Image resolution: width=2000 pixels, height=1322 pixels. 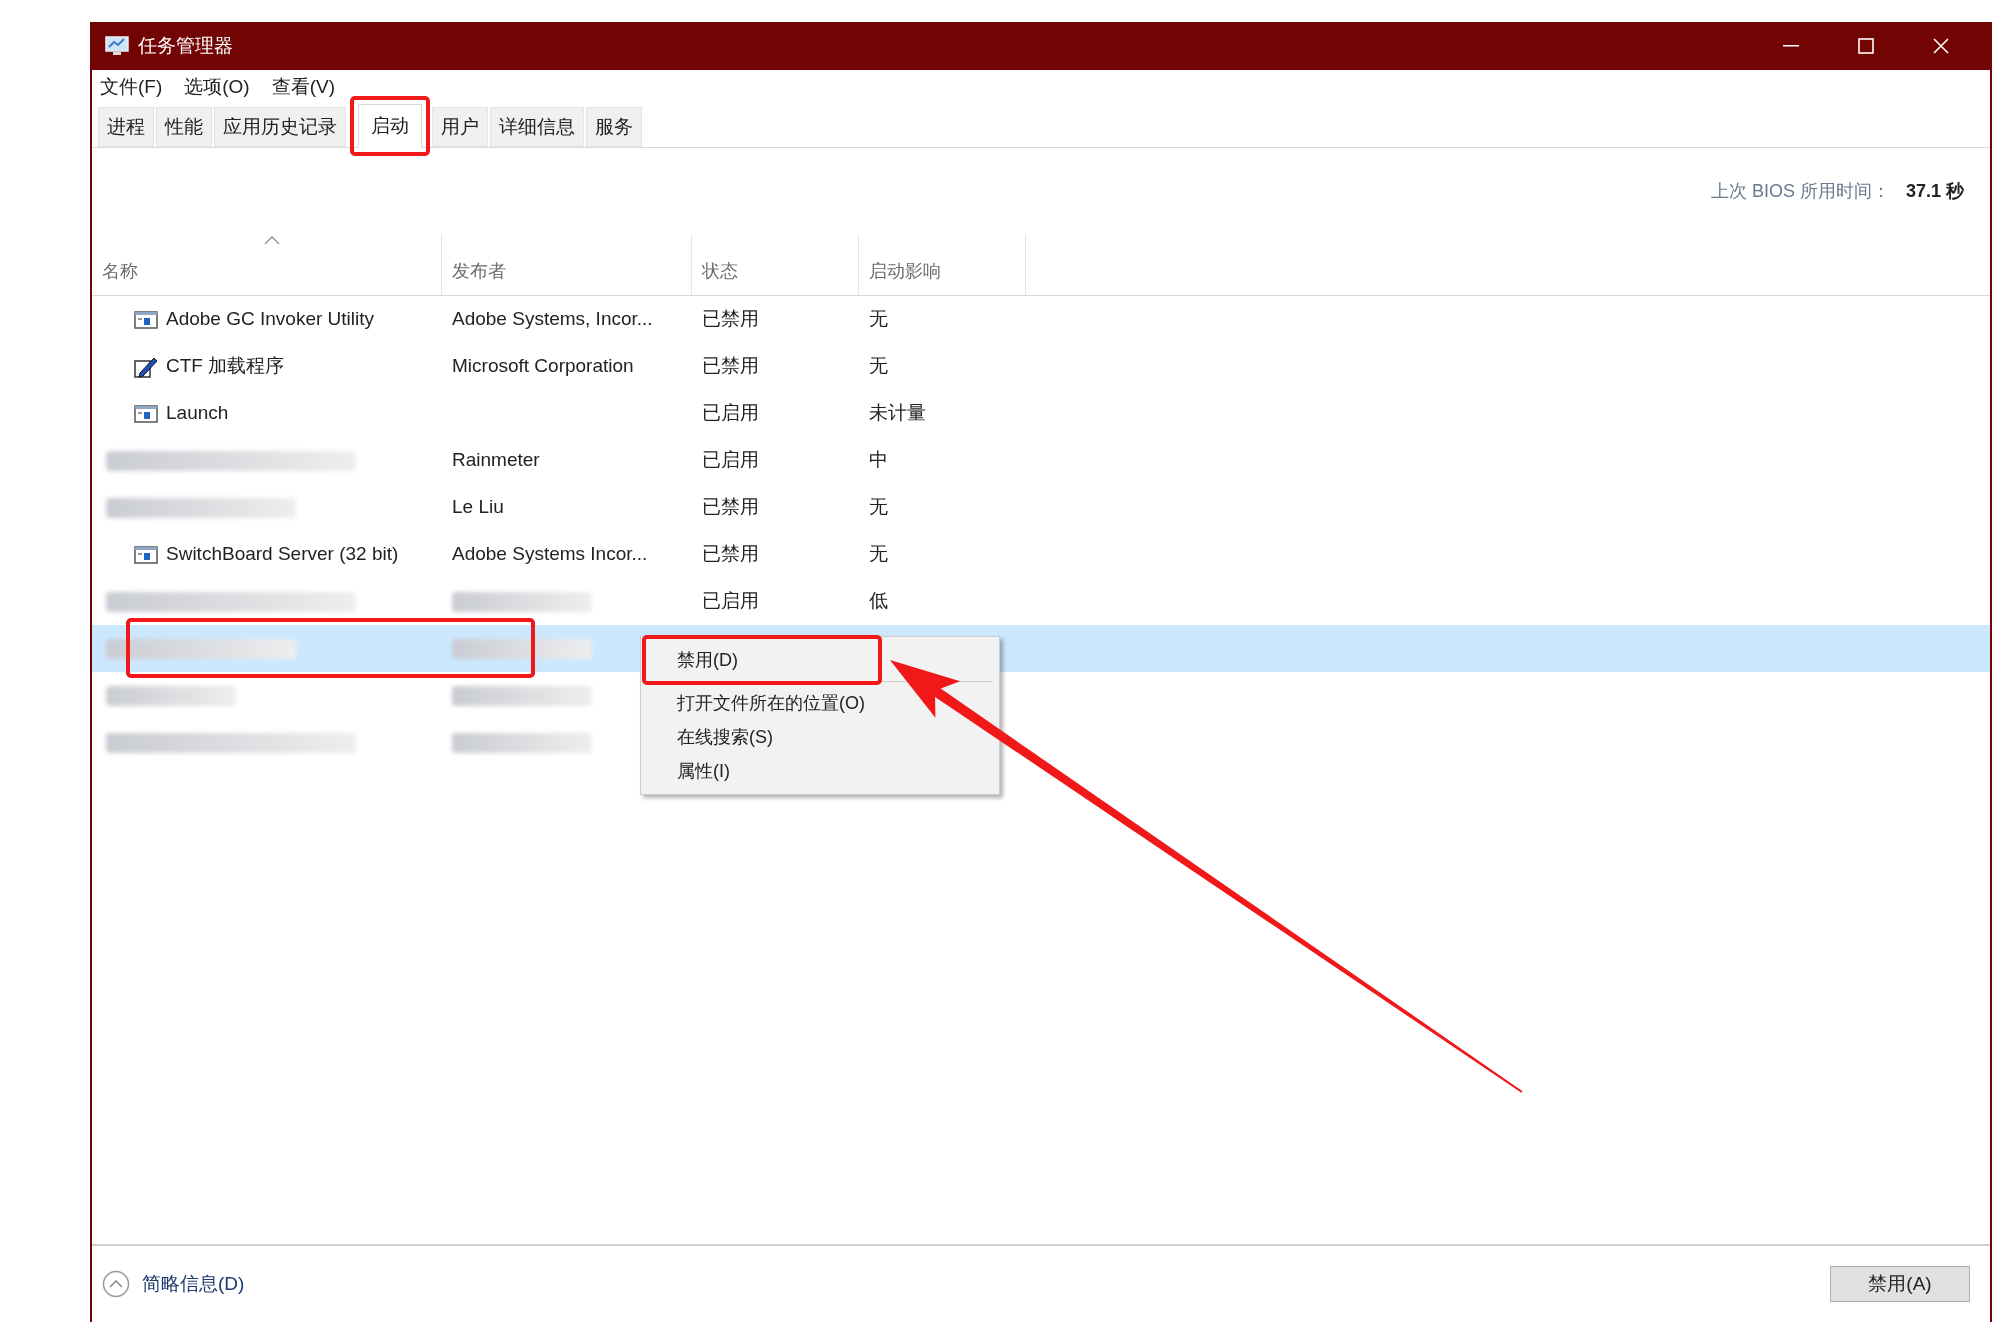 What do you see at coordinates (878, 460) in the screenshot?
I see `table-cell: 中` at bounding box center [878, 460].